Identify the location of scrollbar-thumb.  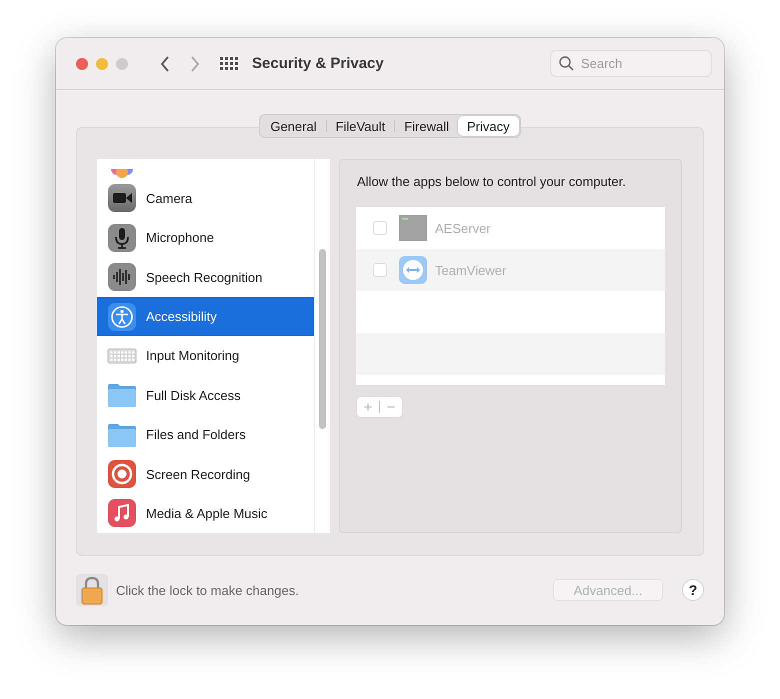
(322, 339).